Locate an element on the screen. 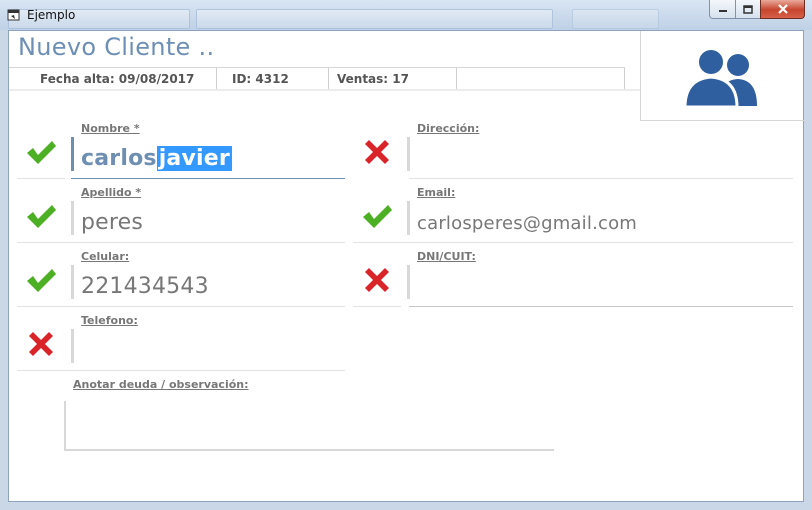 The width and height of the screenshot is (812, 510). apellido-label: Apellido * is located at coordinates (111, 192).